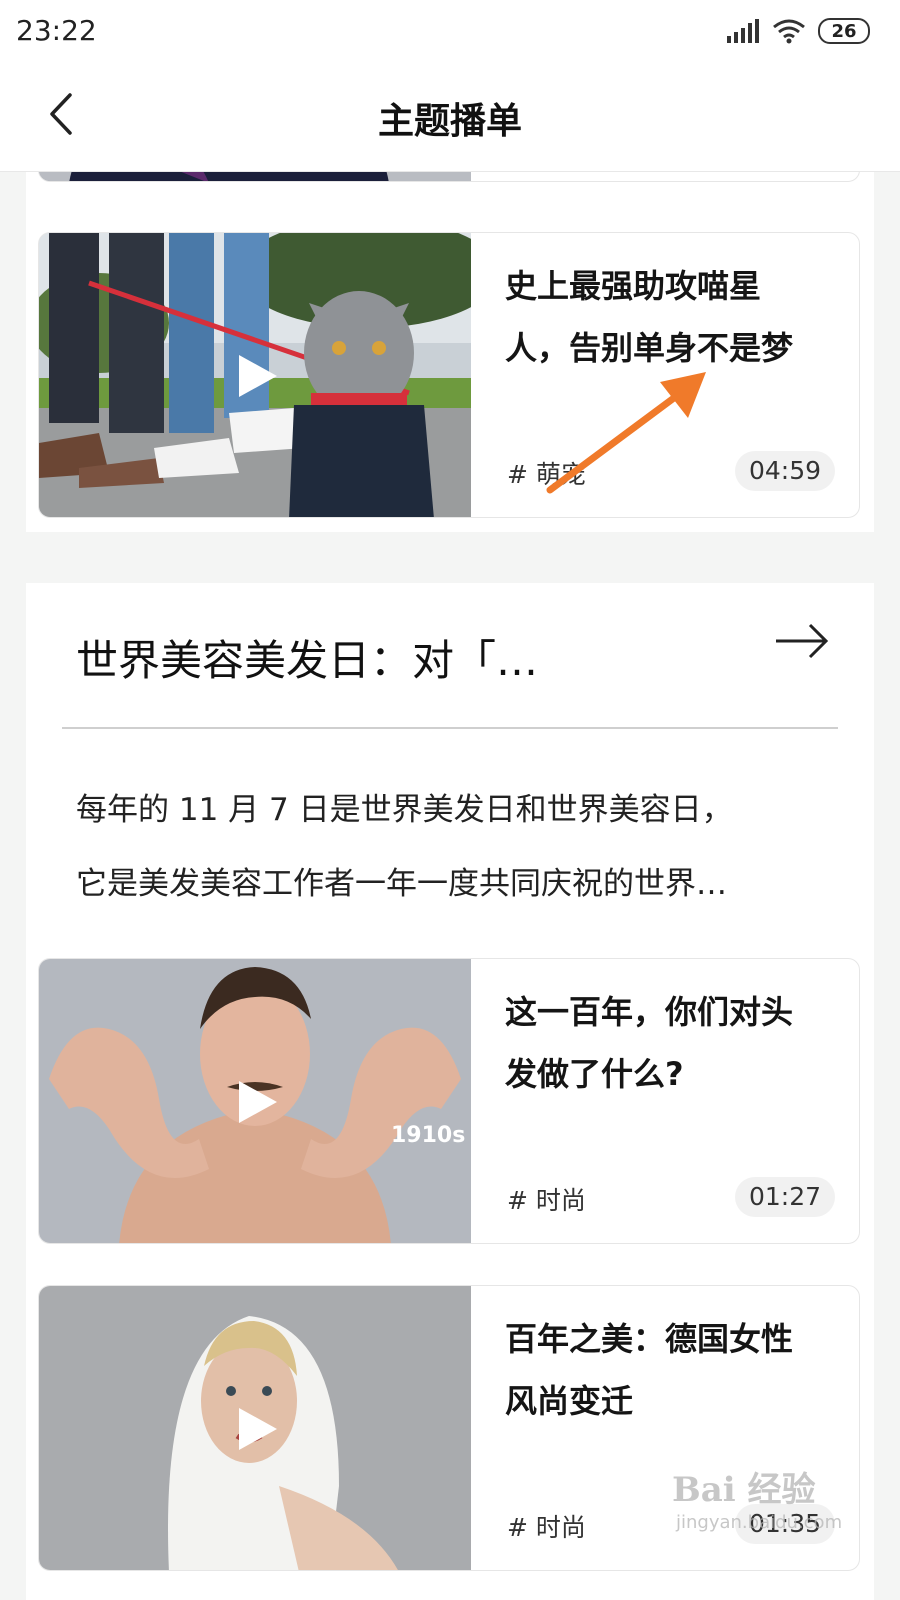 The image size is (900, 1600). I want to click on video-duration: 01:27, so click(784, 1197).